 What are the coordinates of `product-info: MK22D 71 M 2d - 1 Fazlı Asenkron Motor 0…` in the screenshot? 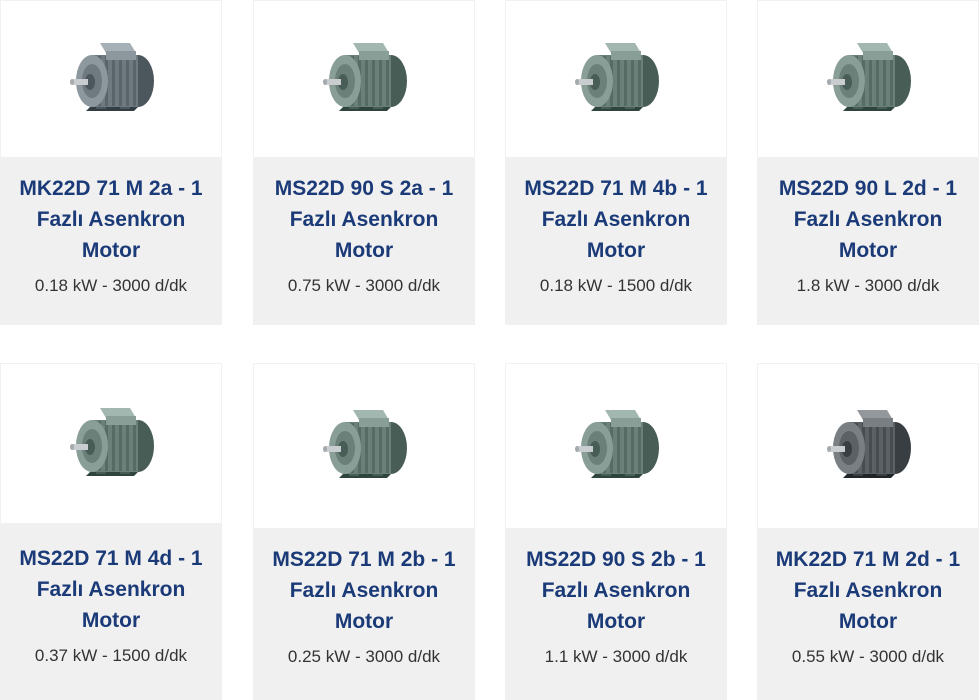 It's located at (868, 614).